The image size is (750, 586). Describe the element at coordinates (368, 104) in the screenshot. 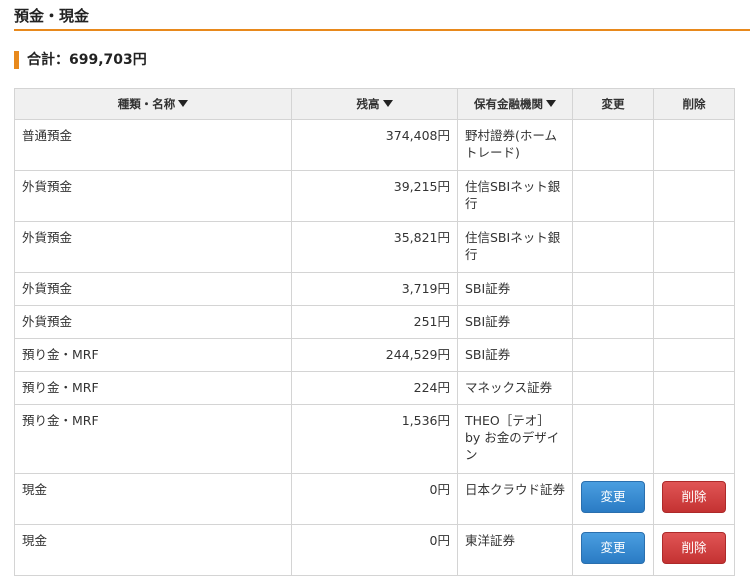

I see `column-header-balance-label: 残高` at that location.